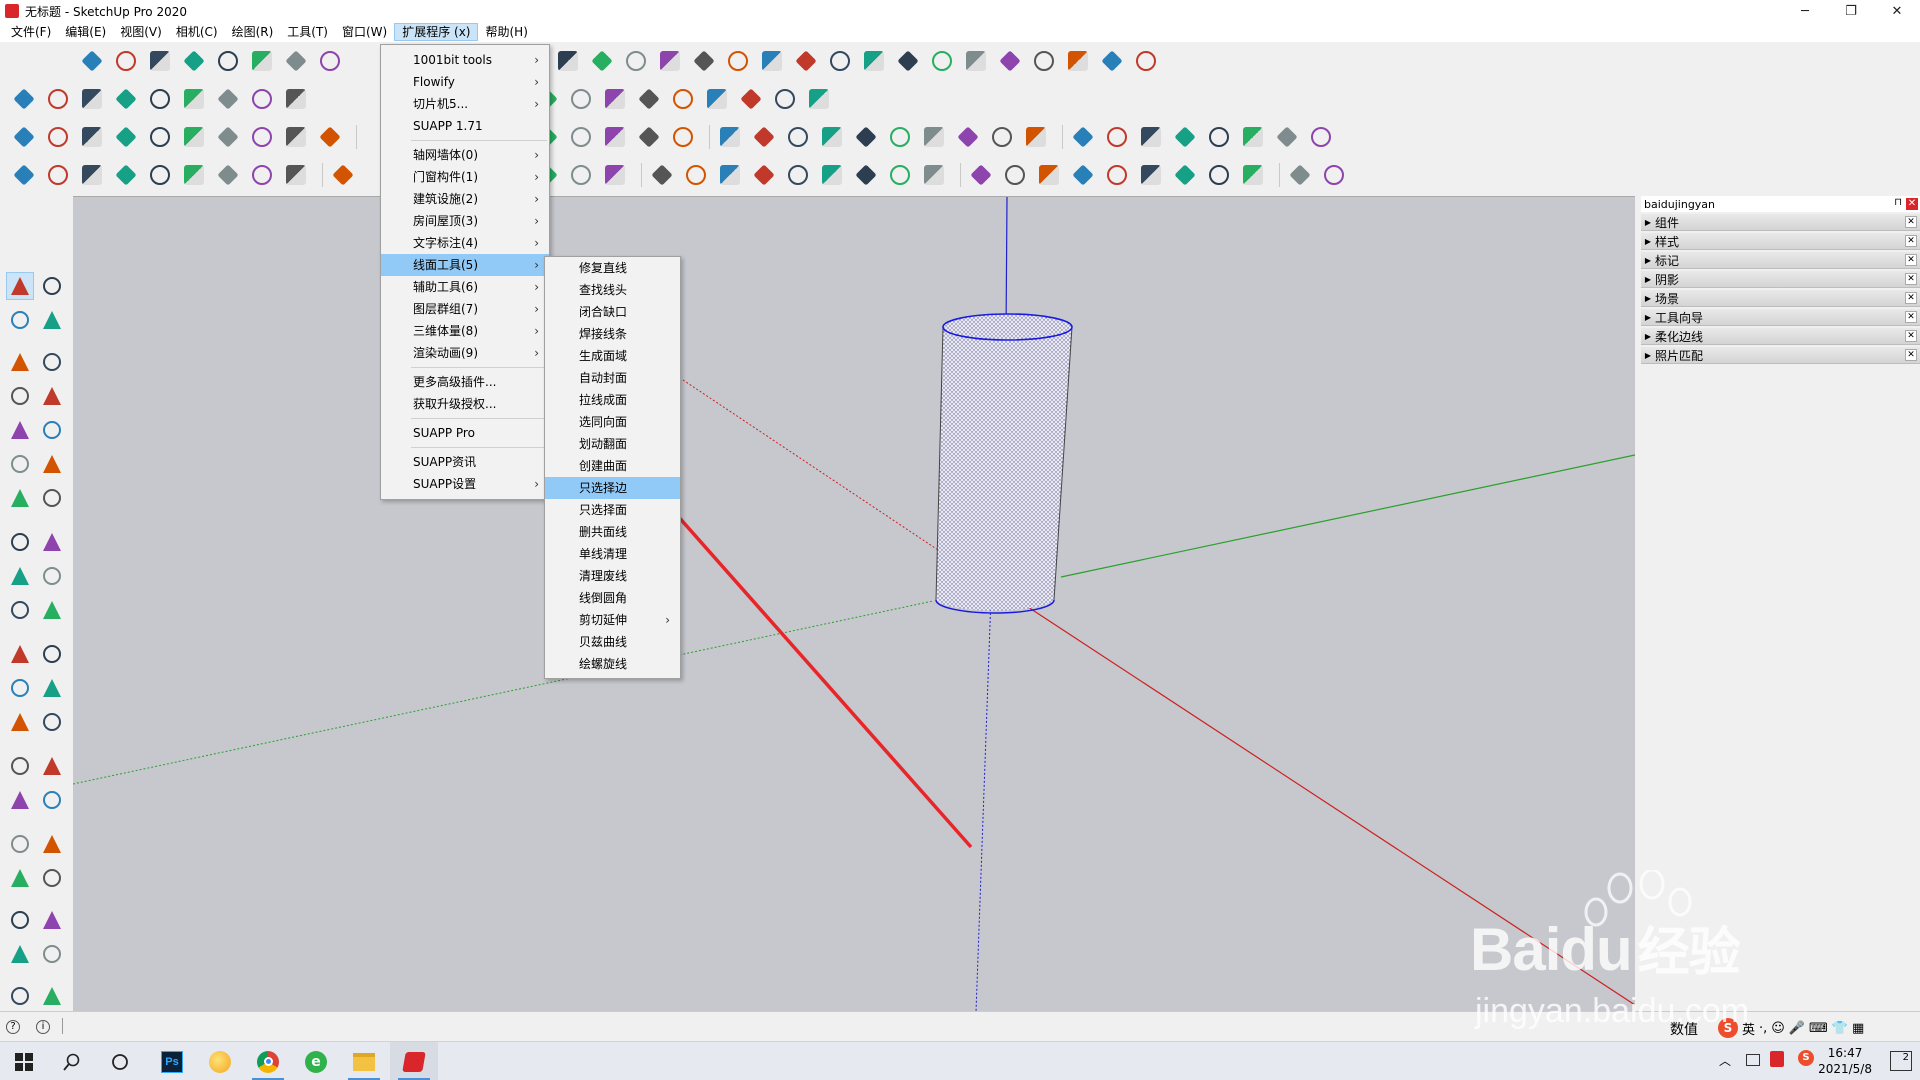 This screenshot has height=1080, width=1920. Describe the element at coordinates (612, 356) in the screenshot. I see `line-tool-menu-item: 生成面域` at that location.